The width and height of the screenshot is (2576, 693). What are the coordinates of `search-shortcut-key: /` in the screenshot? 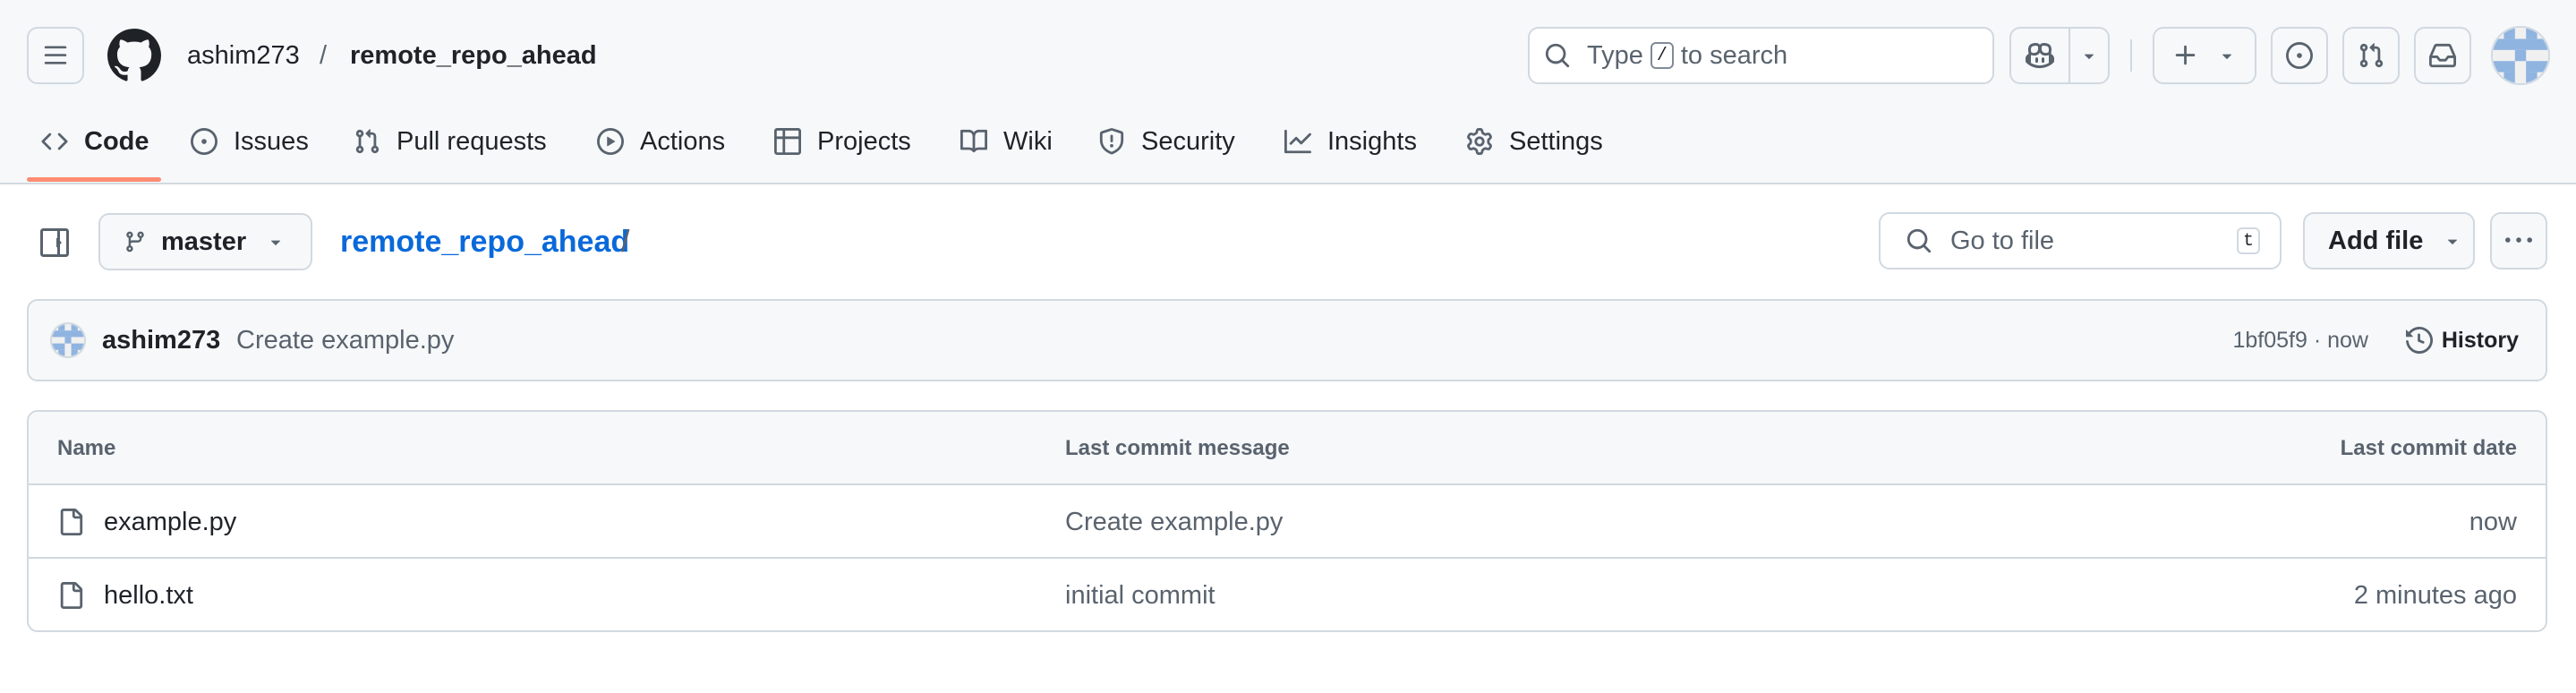 It's located at (1662, 55).